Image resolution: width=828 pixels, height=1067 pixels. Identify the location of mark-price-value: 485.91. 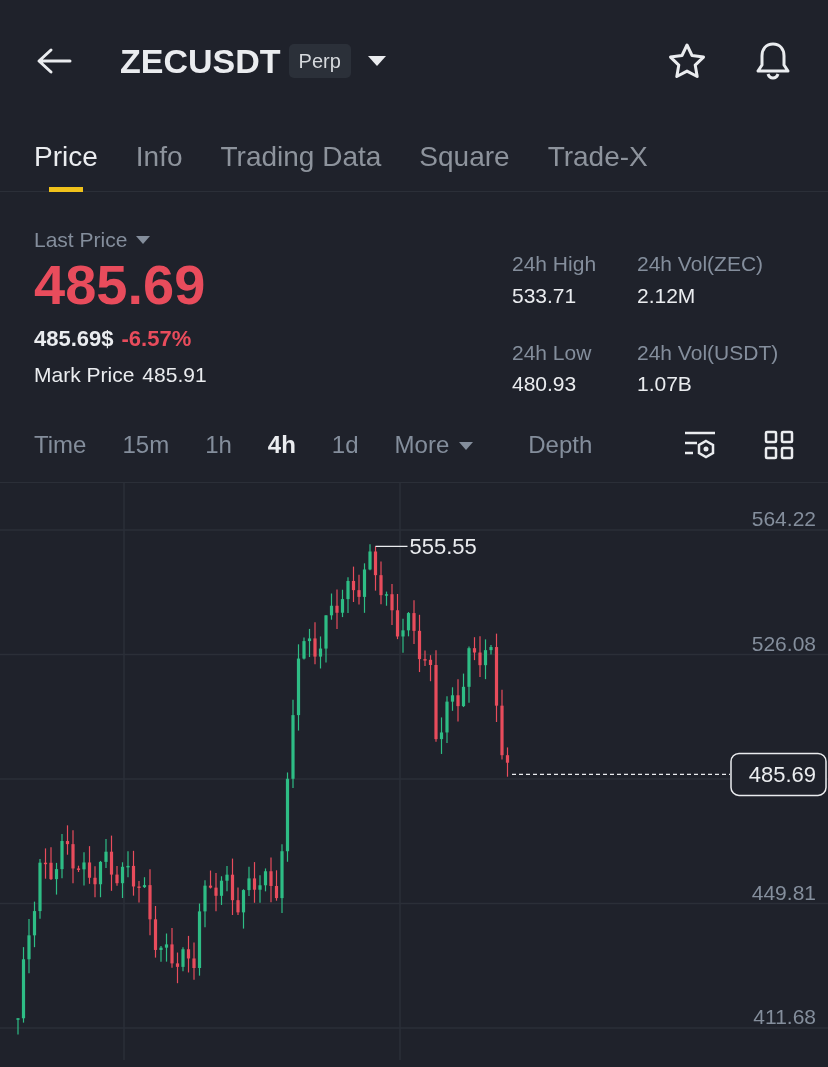
(174, 375).